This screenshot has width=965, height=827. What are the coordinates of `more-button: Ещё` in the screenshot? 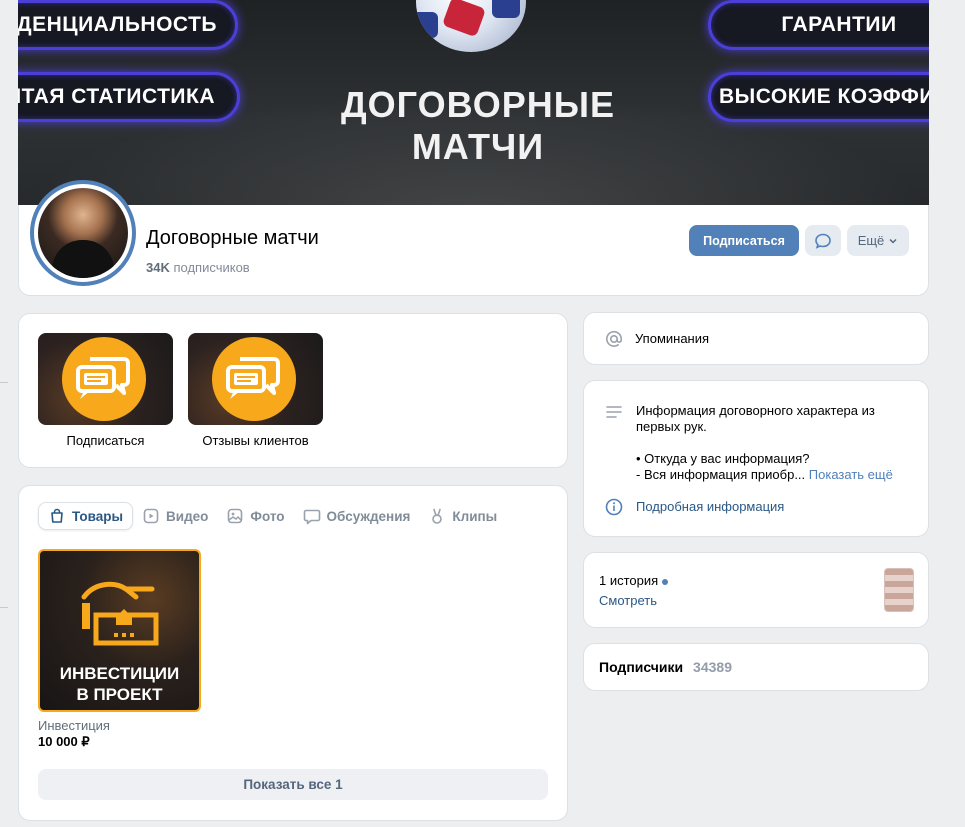 It's located at (878, 240).